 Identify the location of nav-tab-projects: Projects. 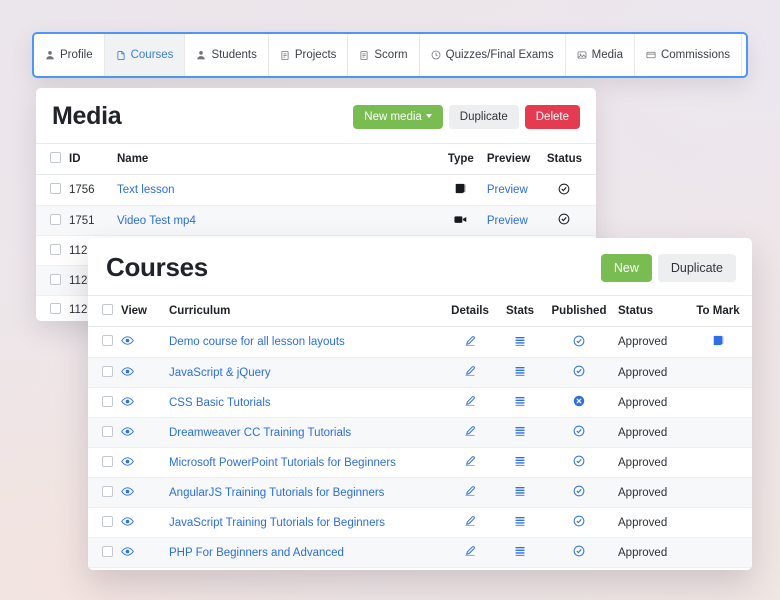
(309, 55).